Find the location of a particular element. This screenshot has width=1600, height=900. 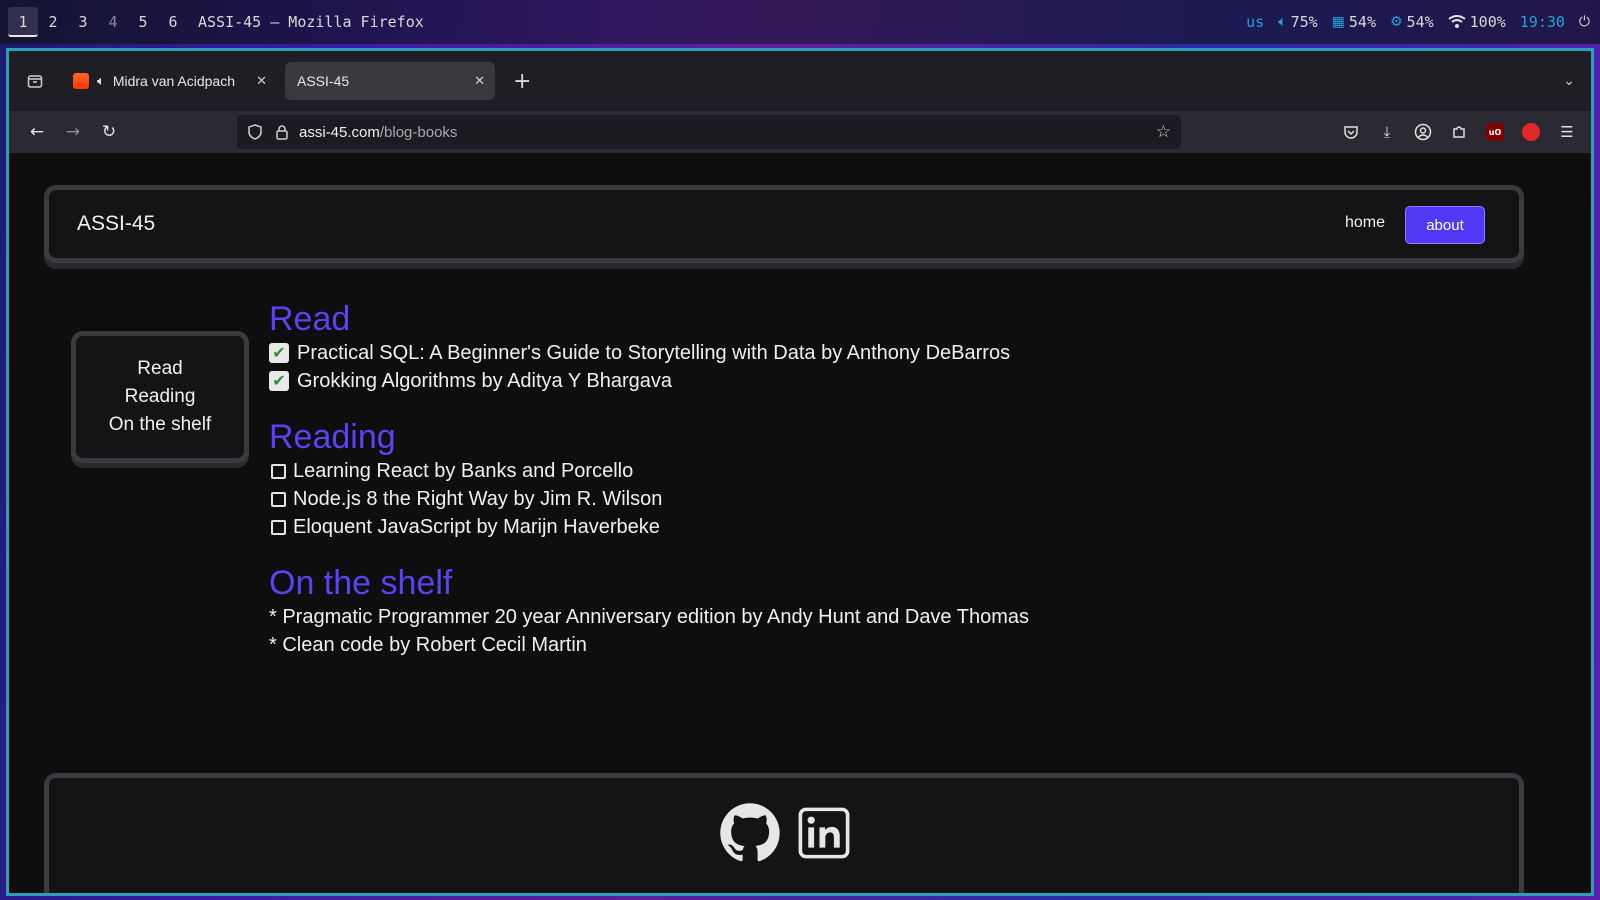

reload-button: ↻ is located at coordinates (109, 132).